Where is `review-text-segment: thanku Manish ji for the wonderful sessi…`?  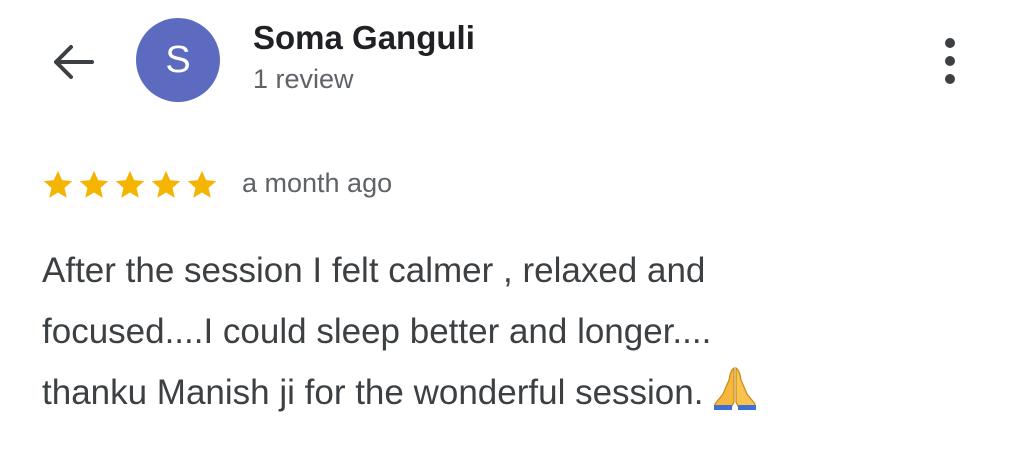
review-text-segment: thanku Manish ji for the wonderful sessi… is located at coordinates (373, 392).